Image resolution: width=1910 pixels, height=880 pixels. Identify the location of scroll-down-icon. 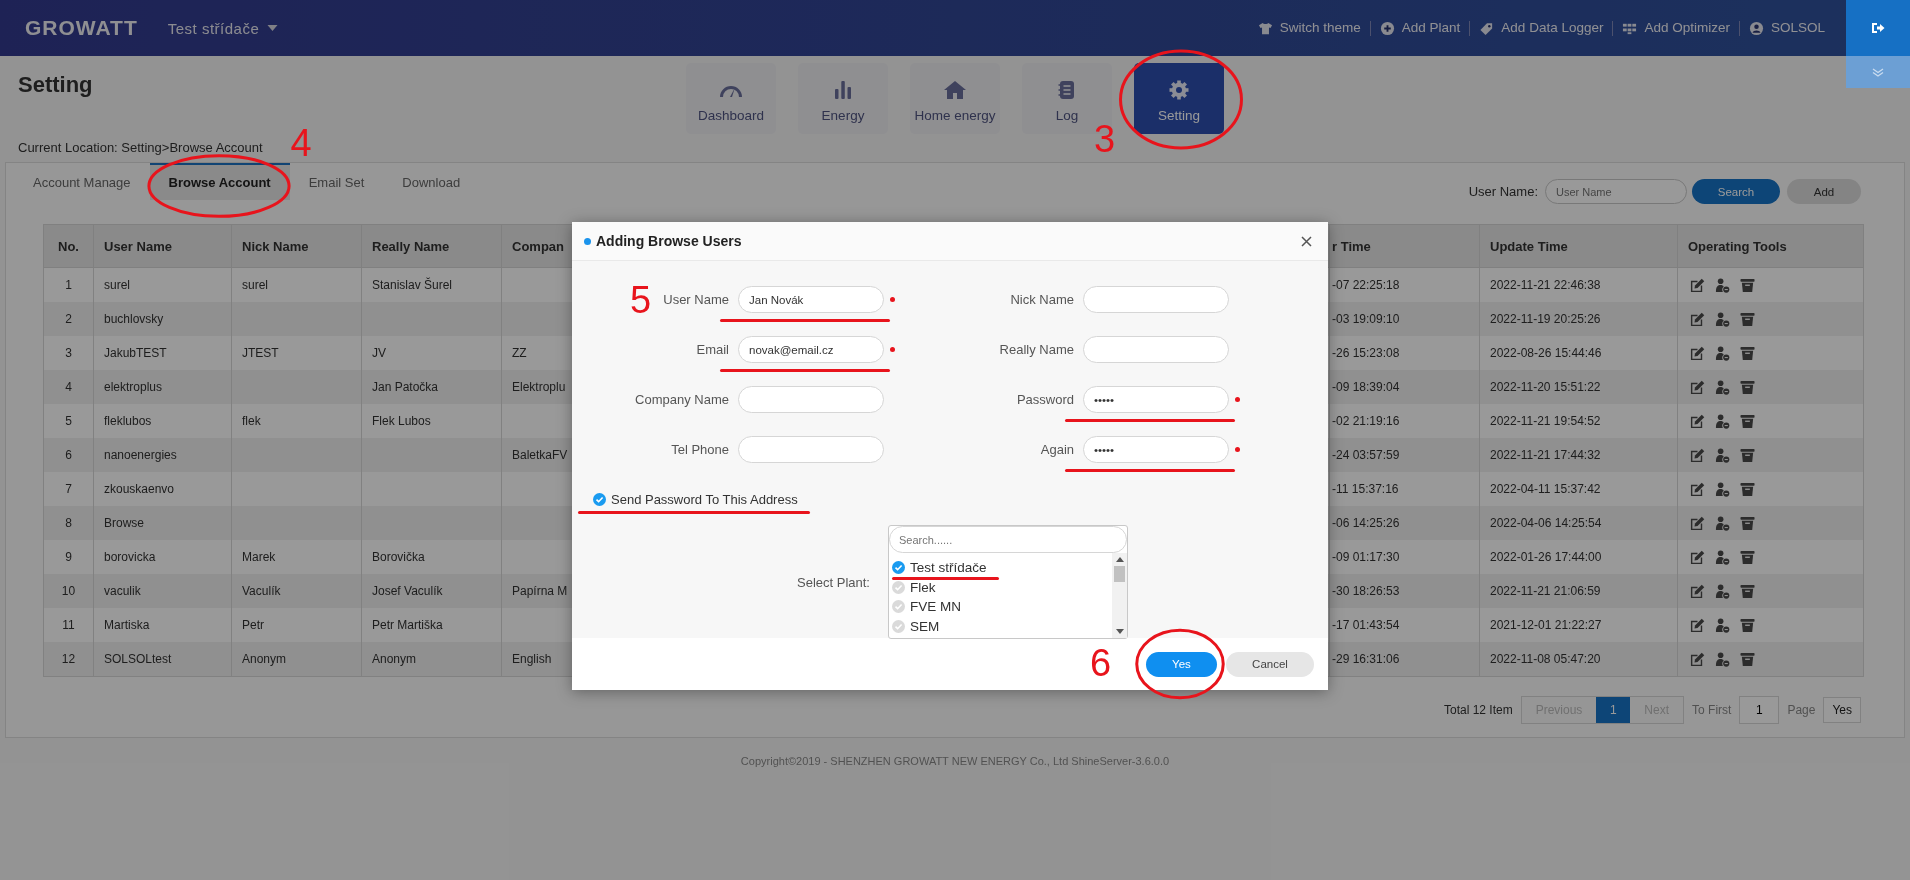
(1119, 631).